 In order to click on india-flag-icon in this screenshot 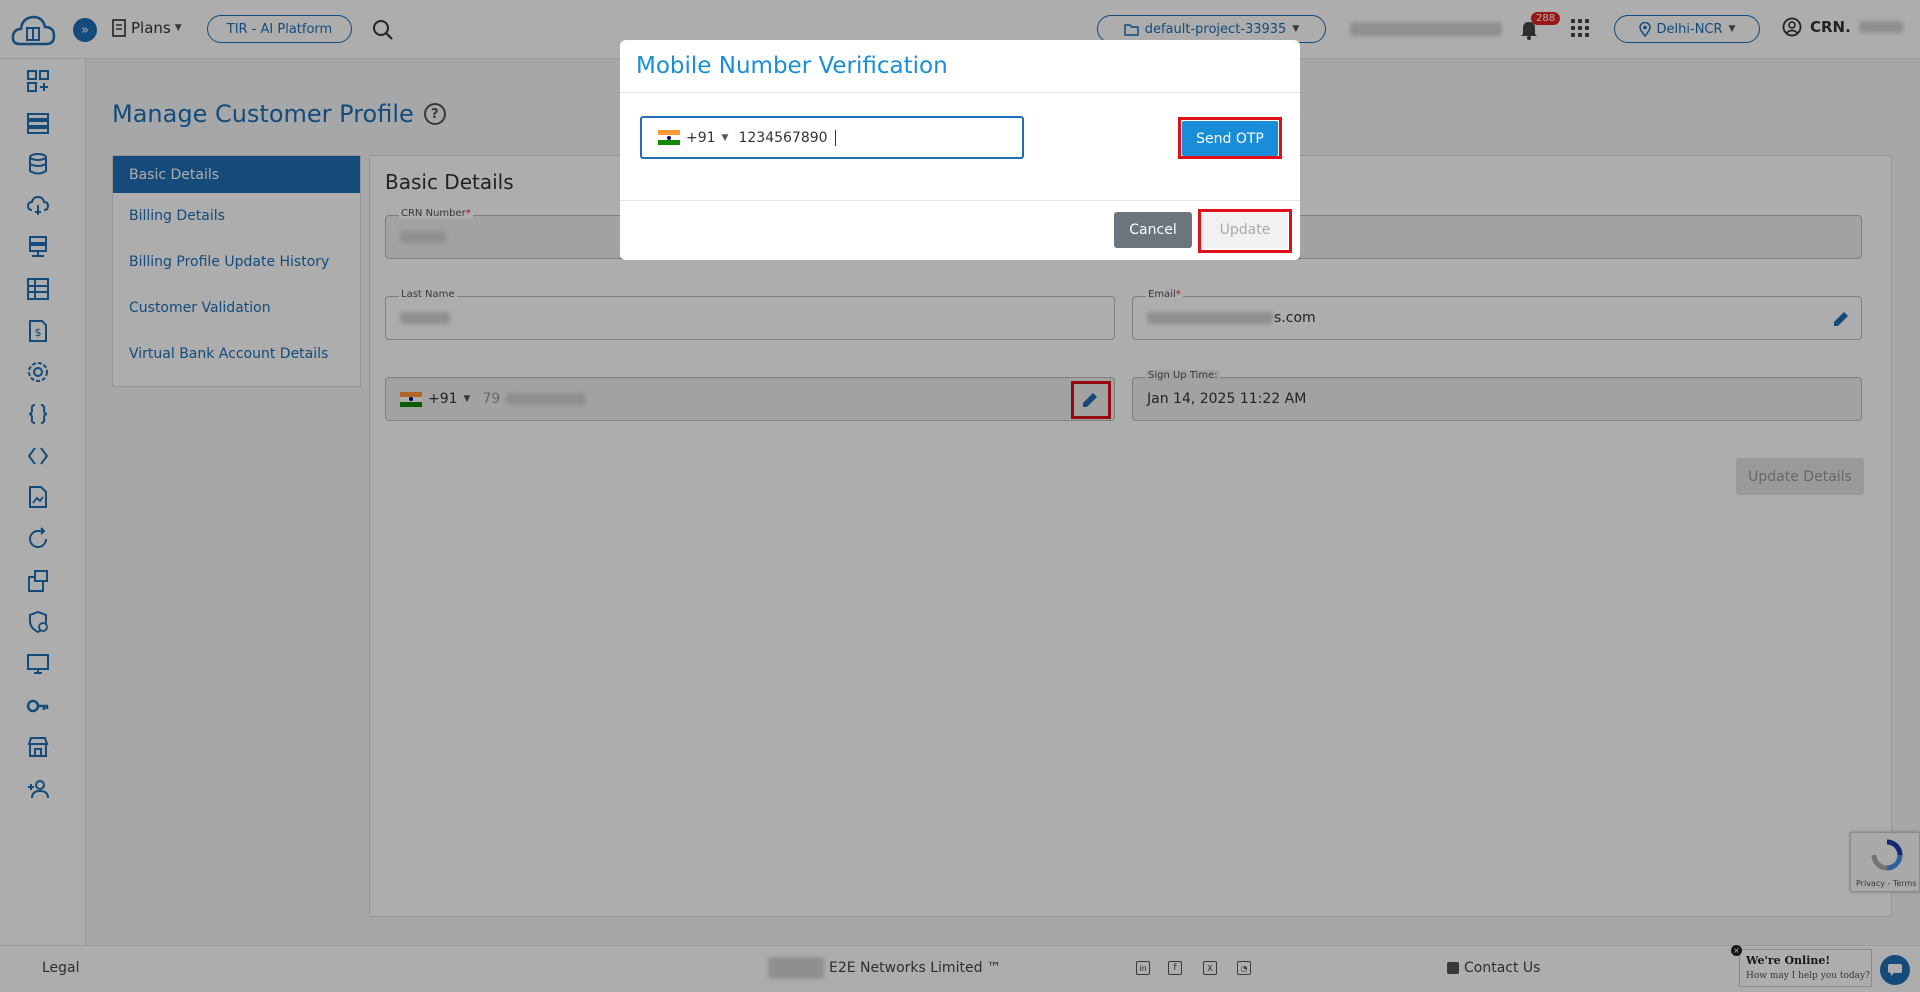, I will do `click(669, 137)`.